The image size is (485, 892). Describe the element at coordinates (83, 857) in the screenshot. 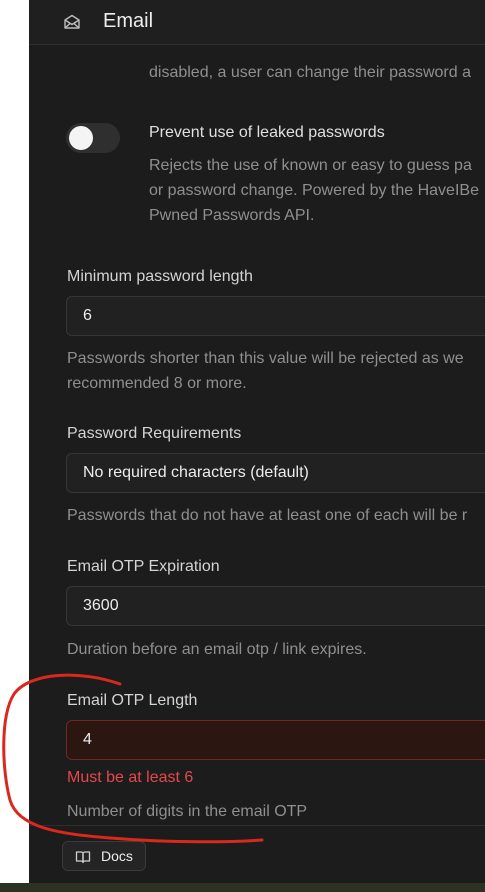

I see `book-open-icon` at that location.